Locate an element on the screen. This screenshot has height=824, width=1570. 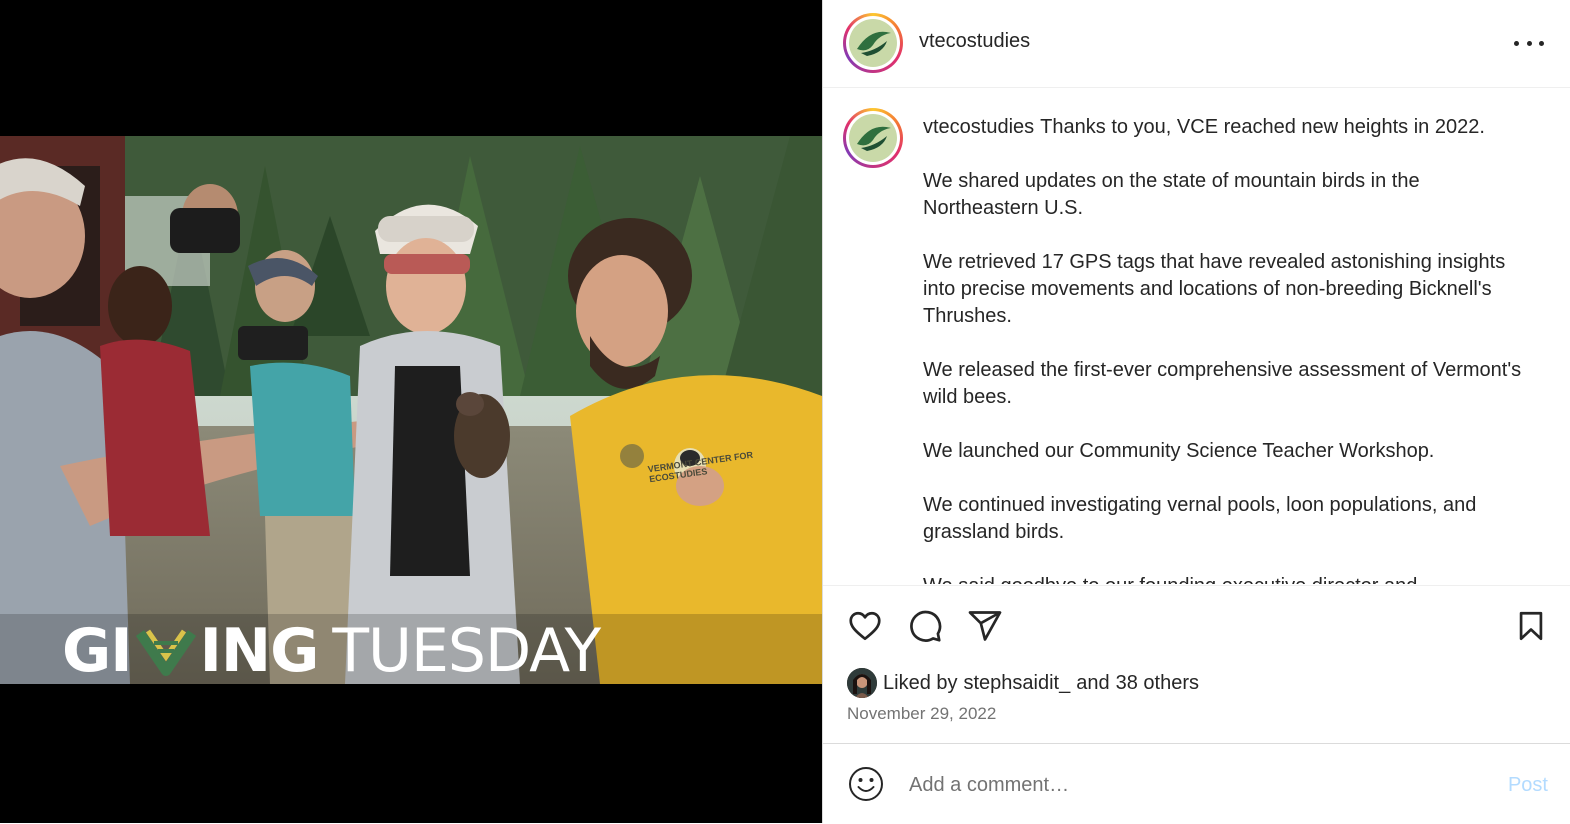
avatar is located at coordinates (873, 43).